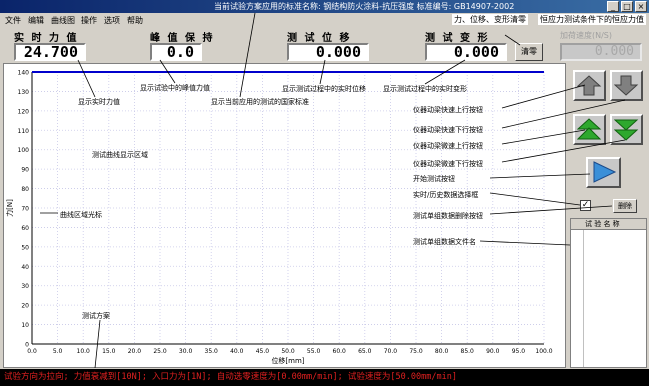  Describe the element at coordinates (25, 228) in the screenshot. I see `y-tick-label: 60` at that location.